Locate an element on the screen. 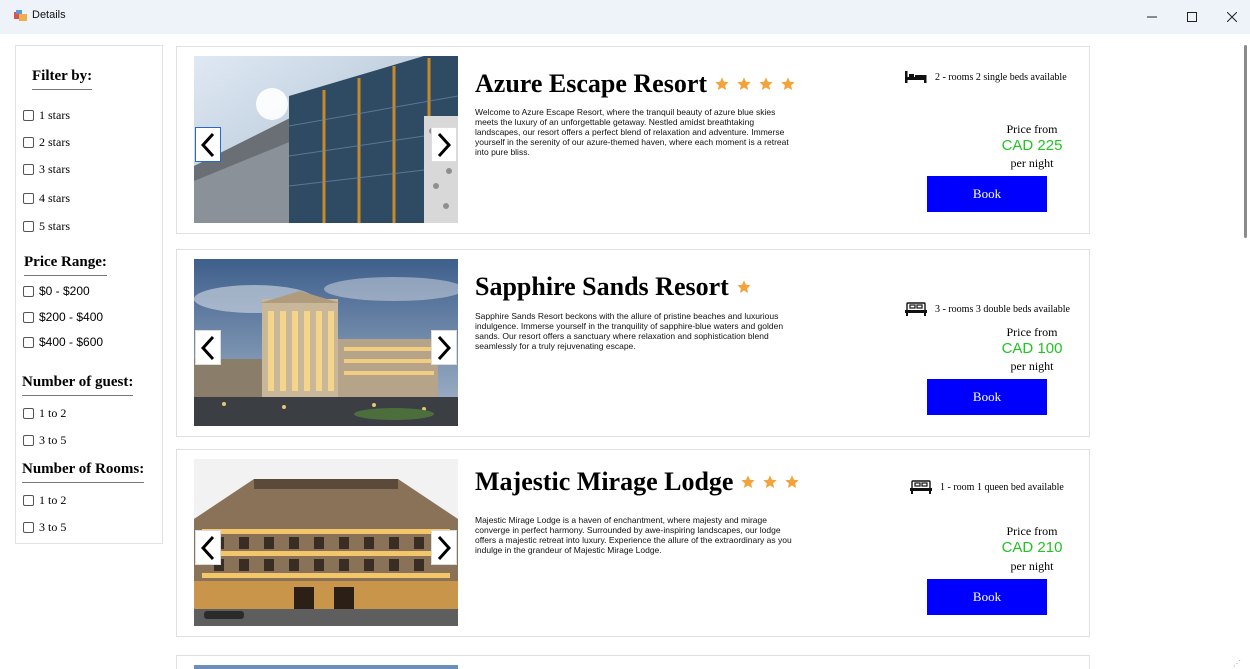  minimize-button is located at coordinates (1152, 17).